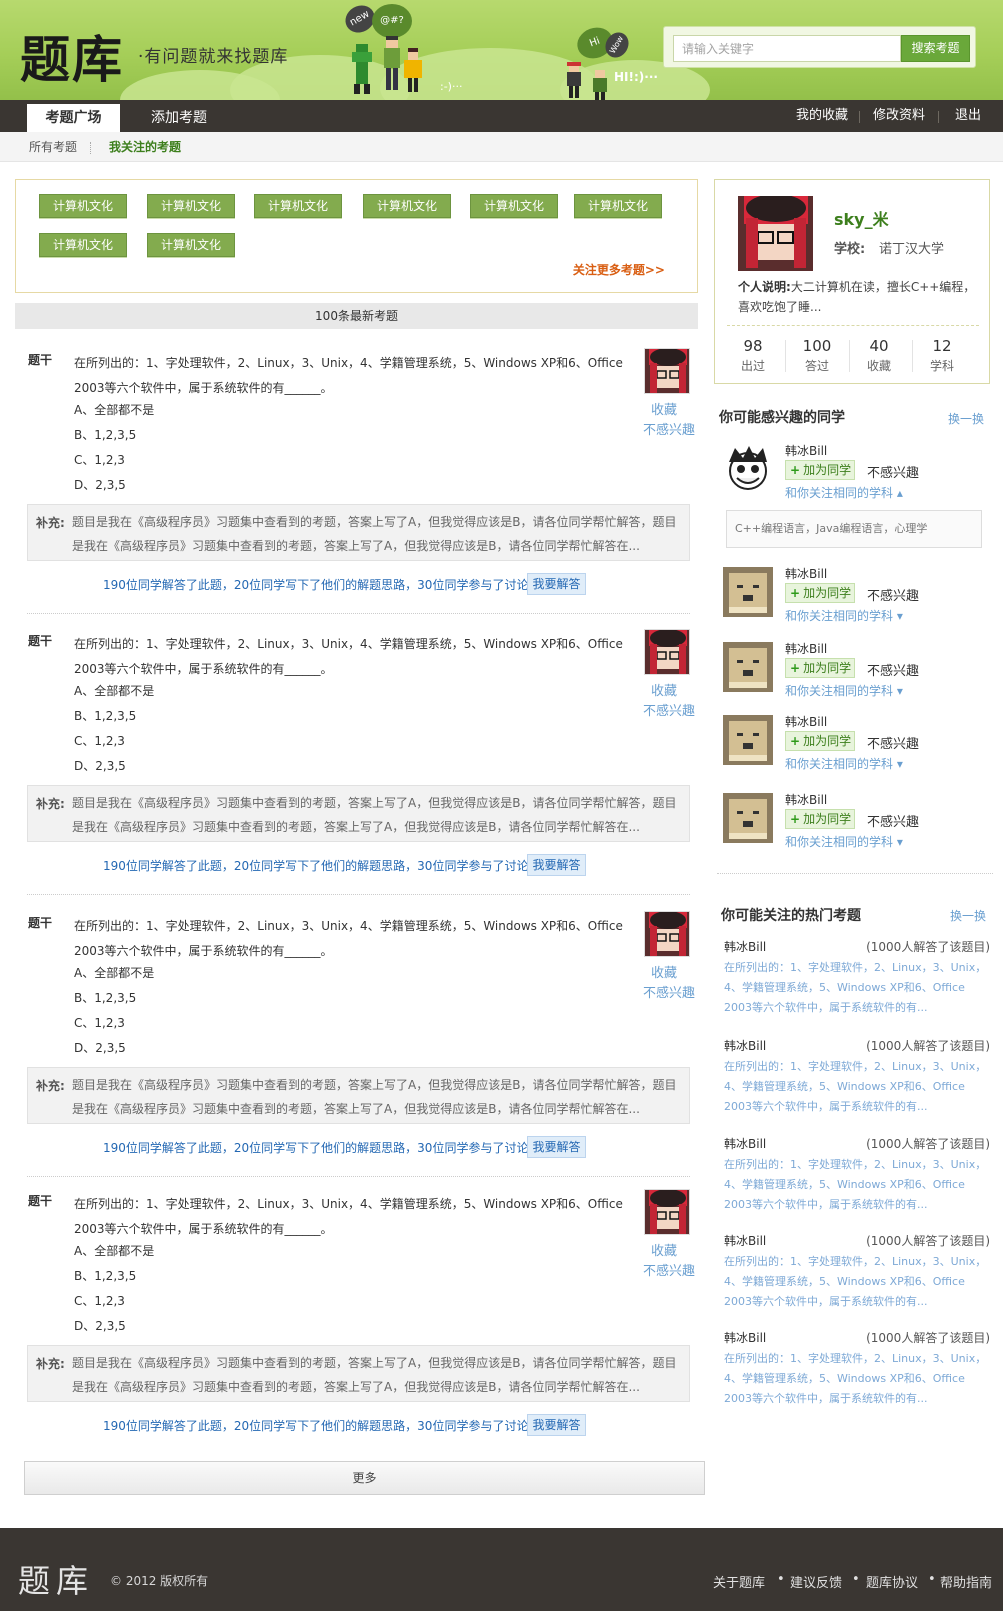 The image size is (1003, 1611). I want to click on footer-link-agreement: 题库协议, so click(892, 1581).